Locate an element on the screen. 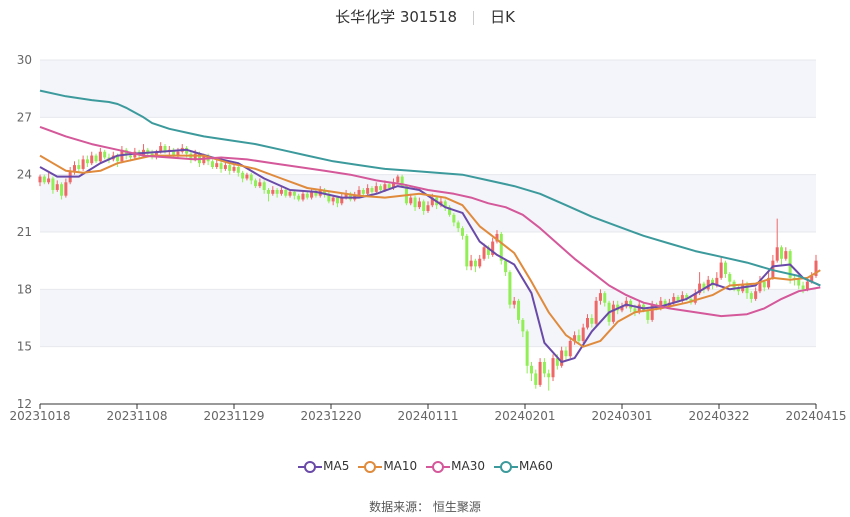  x-tick-label: 20240322 is located at coordinates (718, 416).